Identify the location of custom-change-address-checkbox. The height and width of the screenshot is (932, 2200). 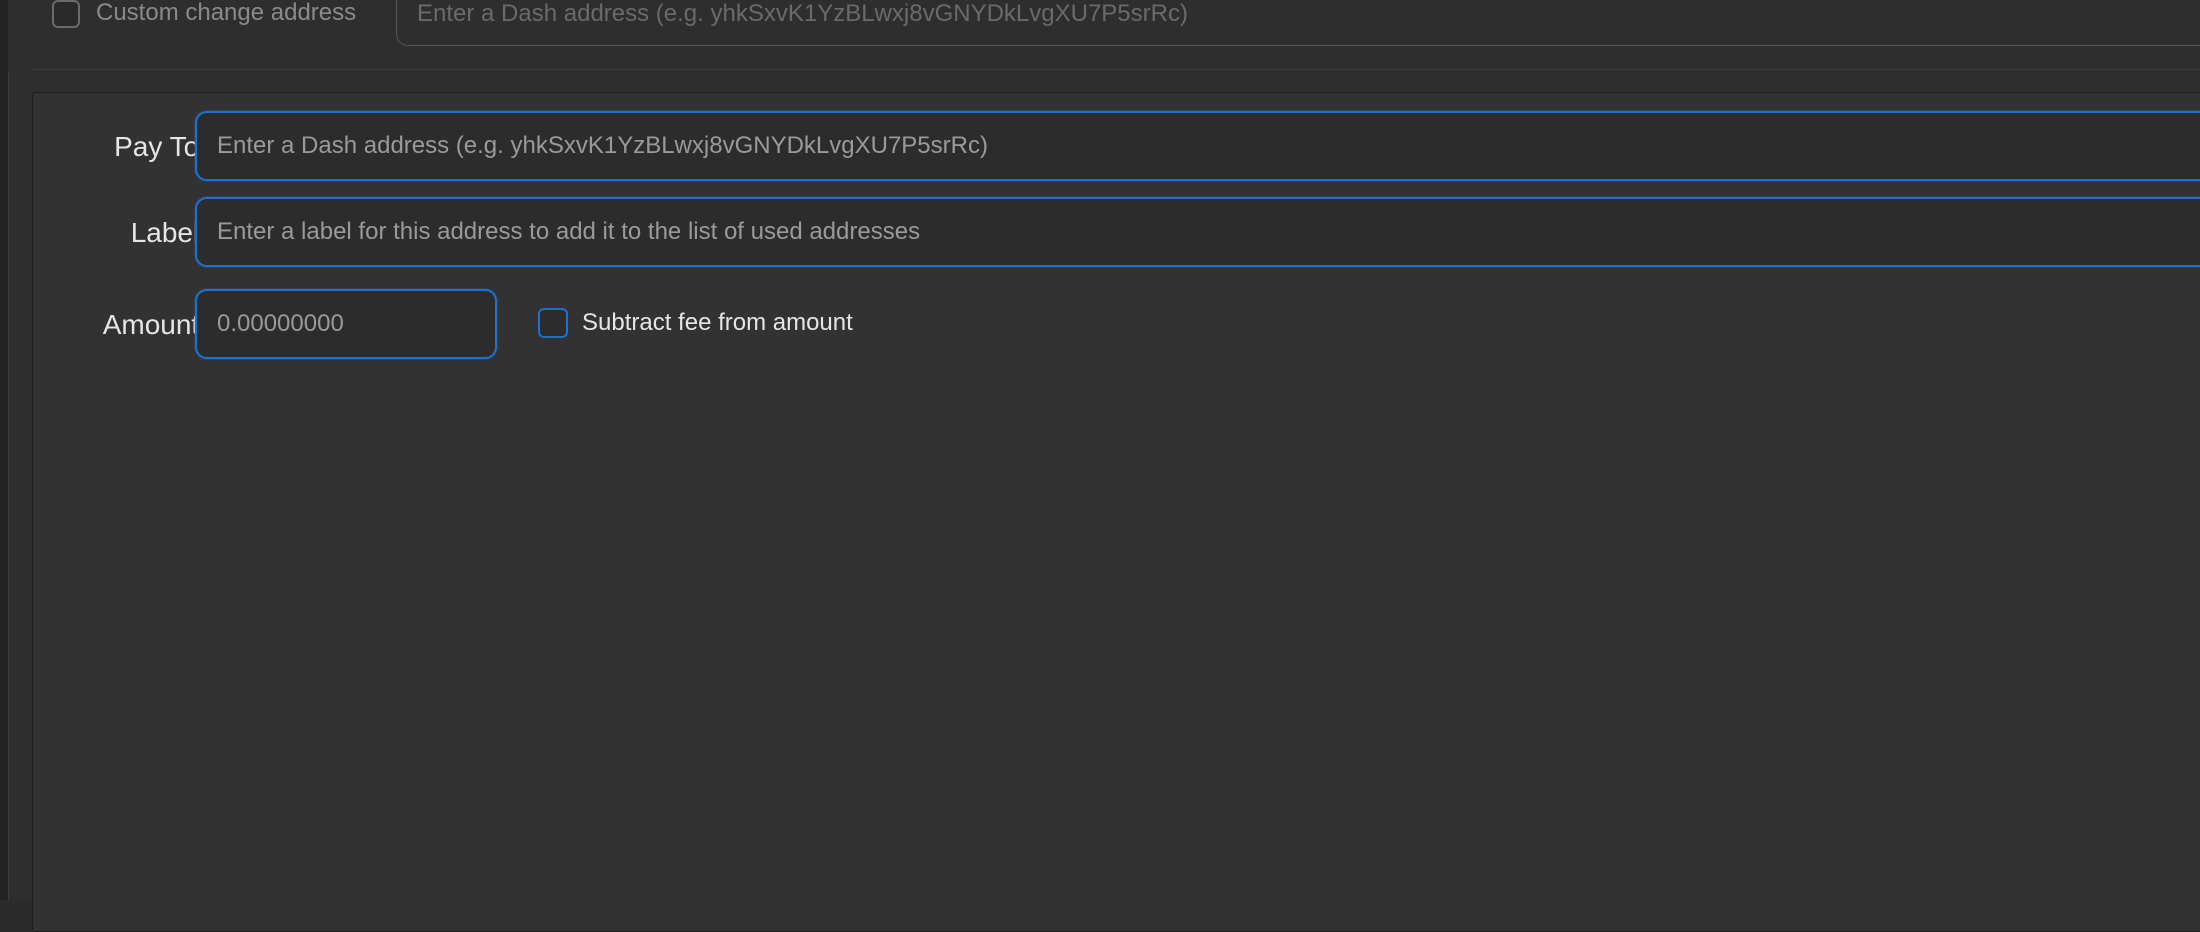
(66, 14).